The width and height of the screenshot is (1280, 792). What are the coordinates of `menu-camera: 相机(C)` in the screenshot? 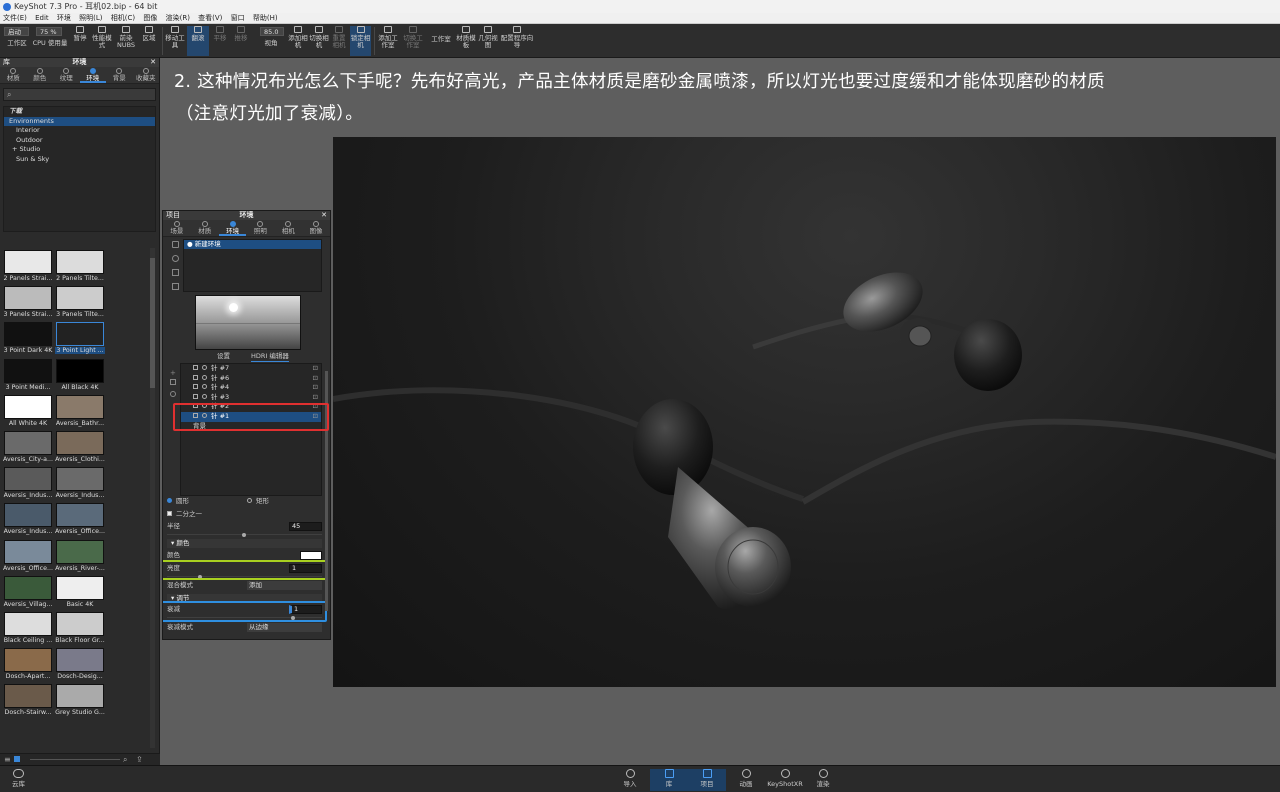 It's located at (123, 18).